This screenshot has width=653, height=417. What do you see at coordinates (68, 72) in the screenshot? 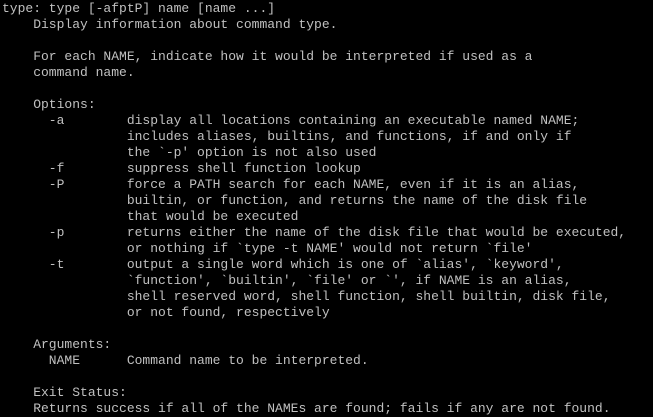
I see `description-line: command name.` at bounding box center [68, 72].